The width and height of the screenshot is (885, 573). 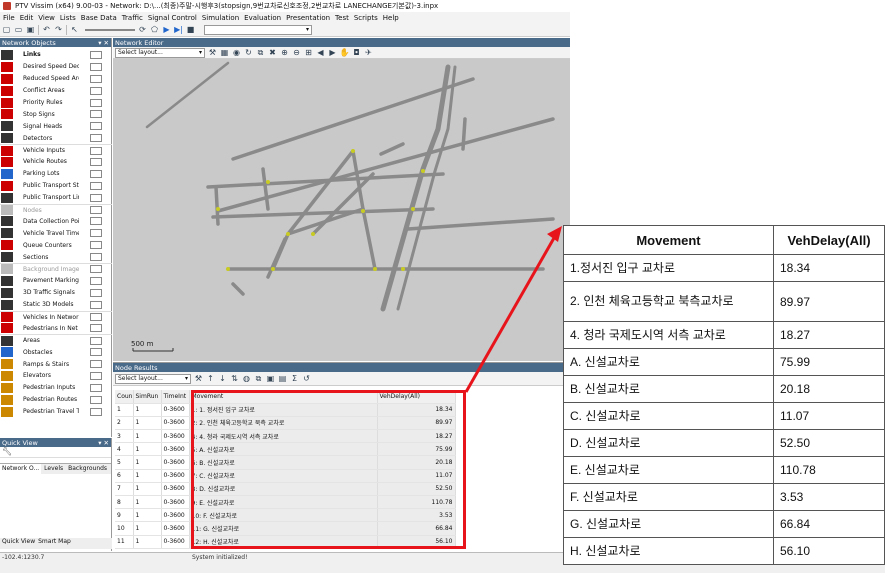 What do you see at coordinates (284, 52) in the screenshot?
I see `zoom-in-icon: ⊕` at bounding box center [284, 52].